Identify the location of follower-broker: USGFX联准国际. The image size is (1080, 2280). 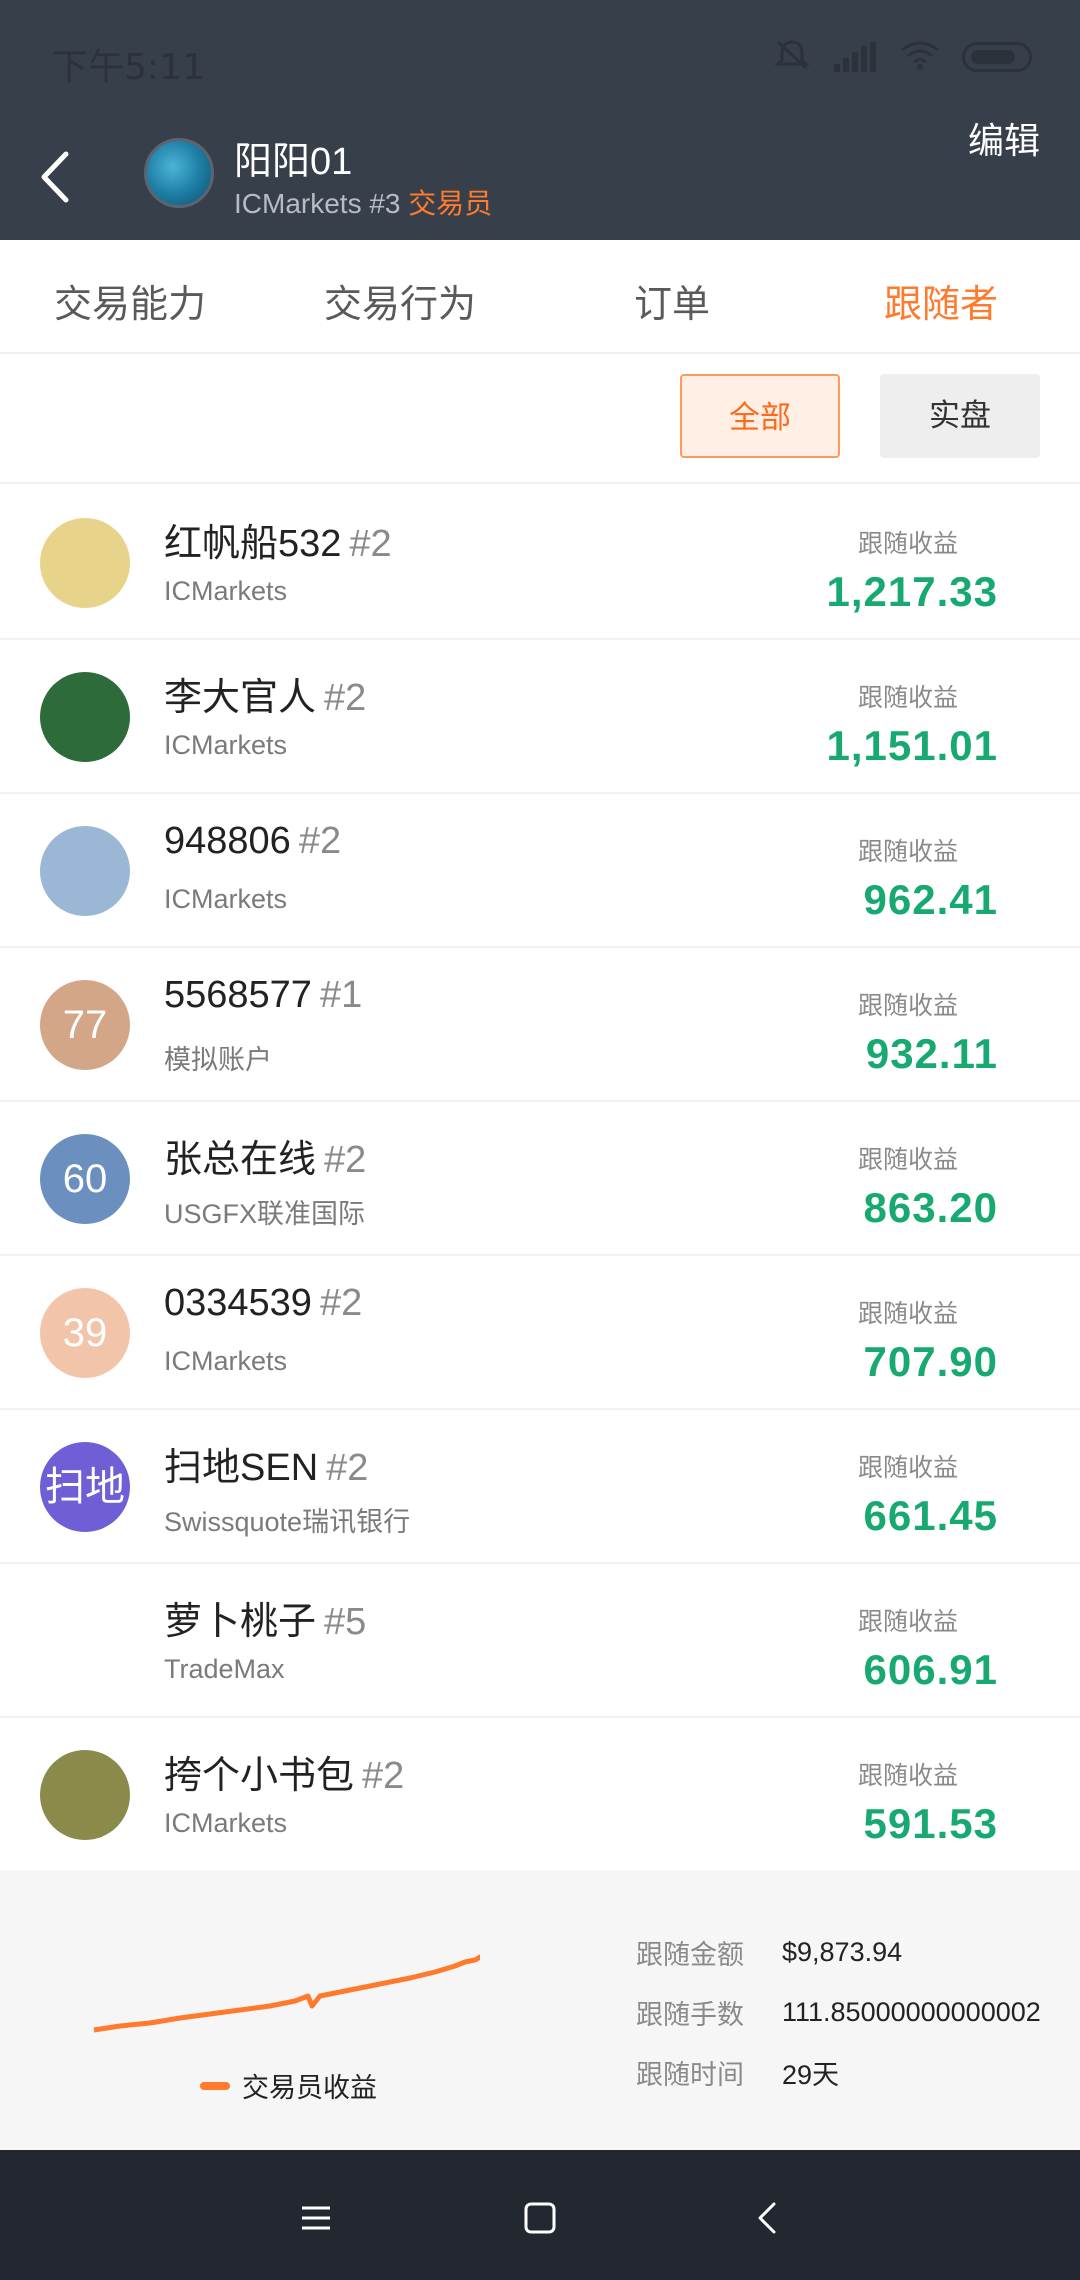
(265, 1214).